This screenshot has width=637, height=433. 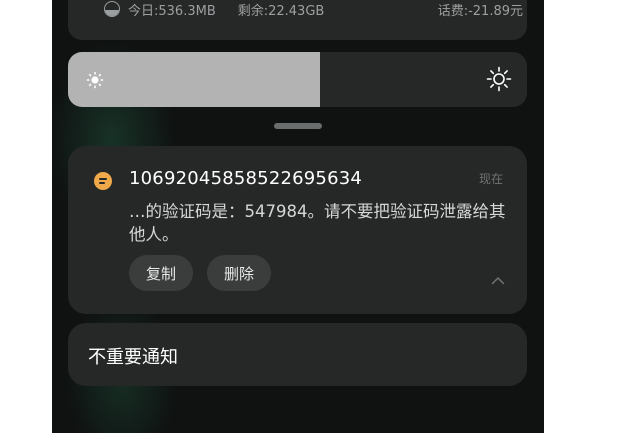 What do you see at coordinates (480, 11) in the screenshot?
I see `phone-balance: 话费:-21.89元` at bounding box center [480, 11].